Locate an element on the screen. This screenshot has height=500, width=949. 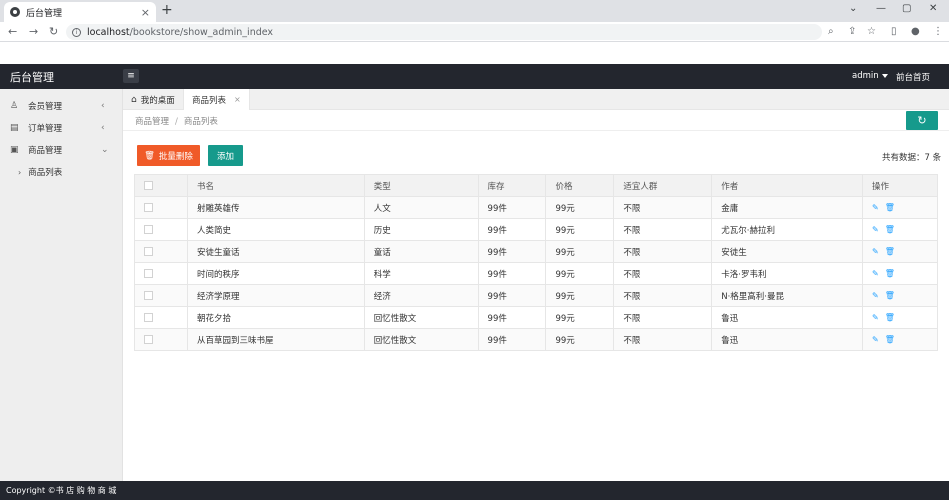
cell-type: 历史 is located at coordinates (421, 229).